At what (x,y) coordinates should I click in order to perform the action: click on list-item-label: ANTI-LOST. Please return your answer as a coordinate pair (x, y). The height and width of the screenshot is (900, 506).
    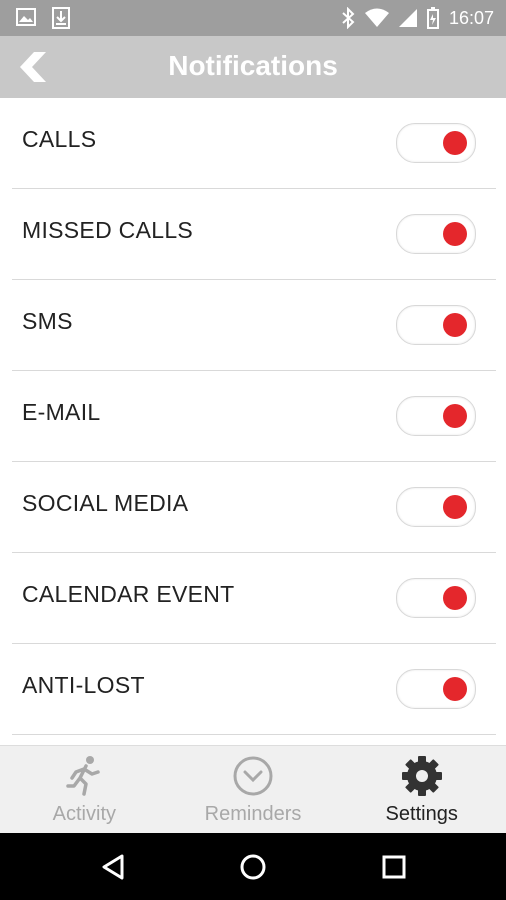
    Looking at the image, I should click on (83, 685).